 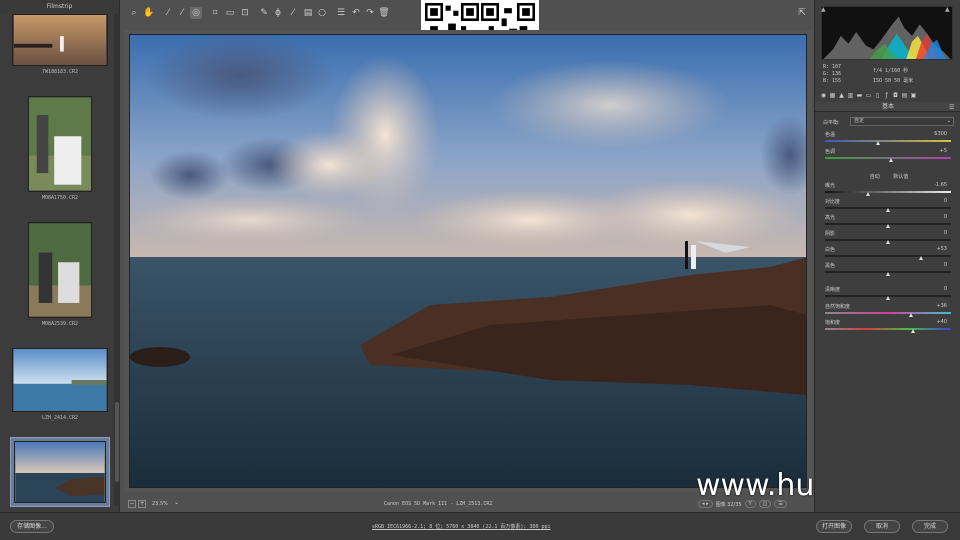 I want to click on chevron-down-icon: ⌄, so click(x=948, y=121).